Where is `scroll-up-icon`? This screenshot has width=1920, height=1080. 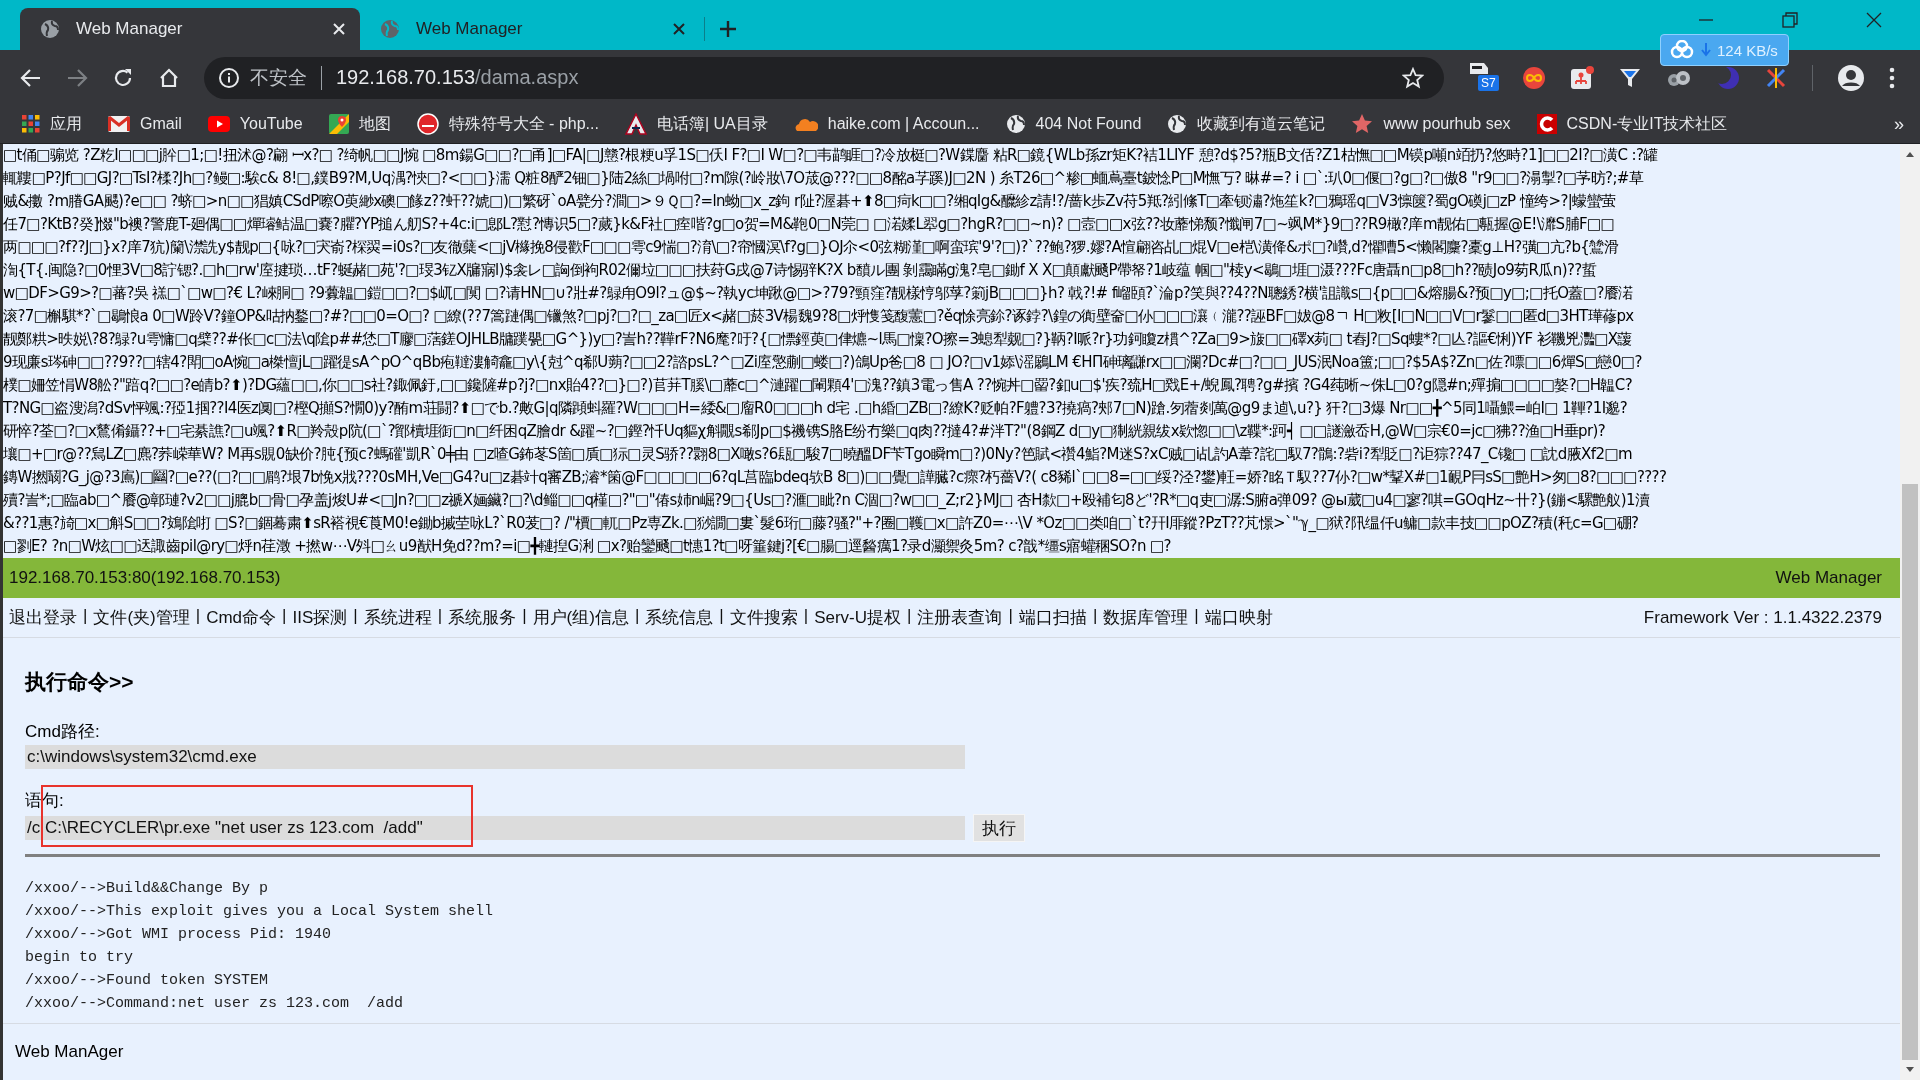 scroll-up-icon is located at coordinates (1910, 154).